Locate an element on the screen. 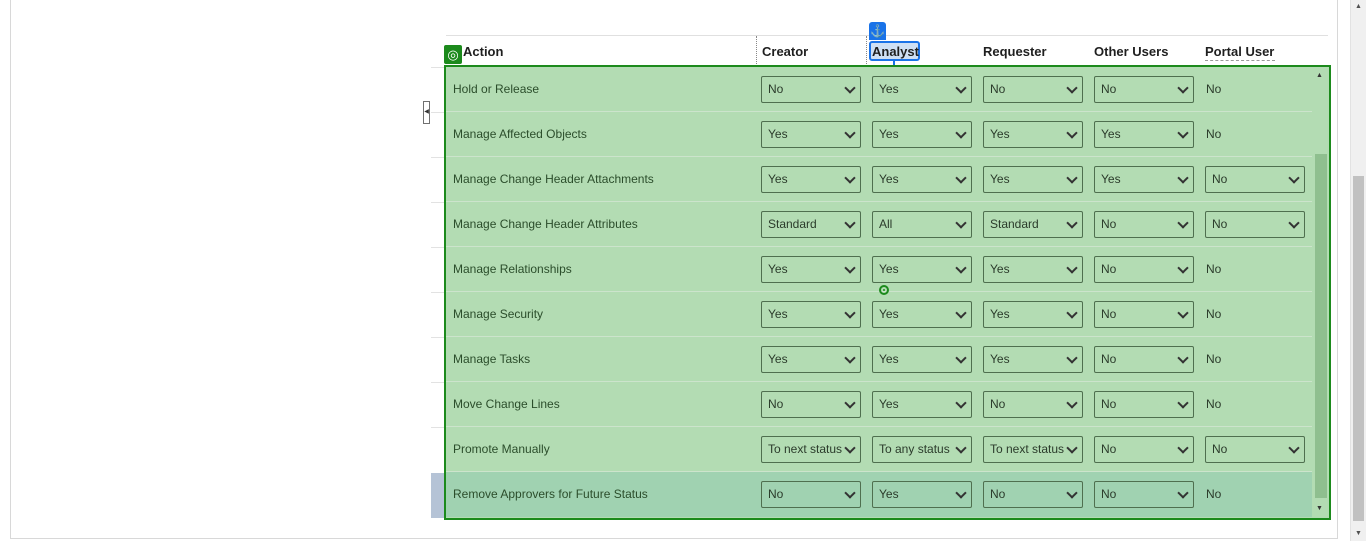 Image resolution: width=1366 pixels, height=541 pixels. analyst-select: All is located at coordinates (922, 224).